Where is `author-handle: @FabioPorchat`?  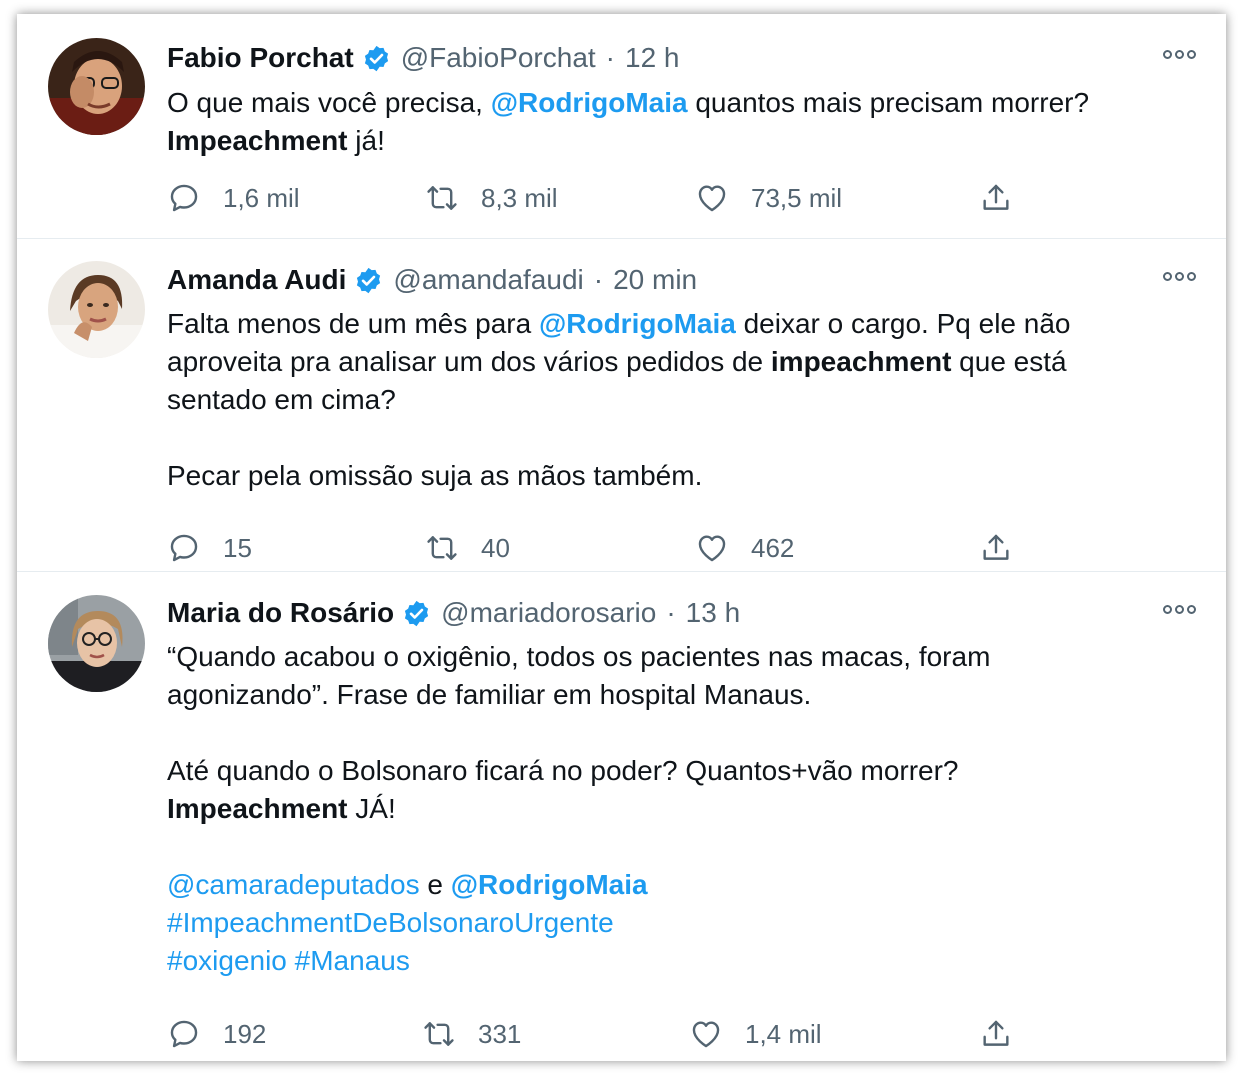 author-handle: @FabioPorchat is located at coordinates (498, 58).